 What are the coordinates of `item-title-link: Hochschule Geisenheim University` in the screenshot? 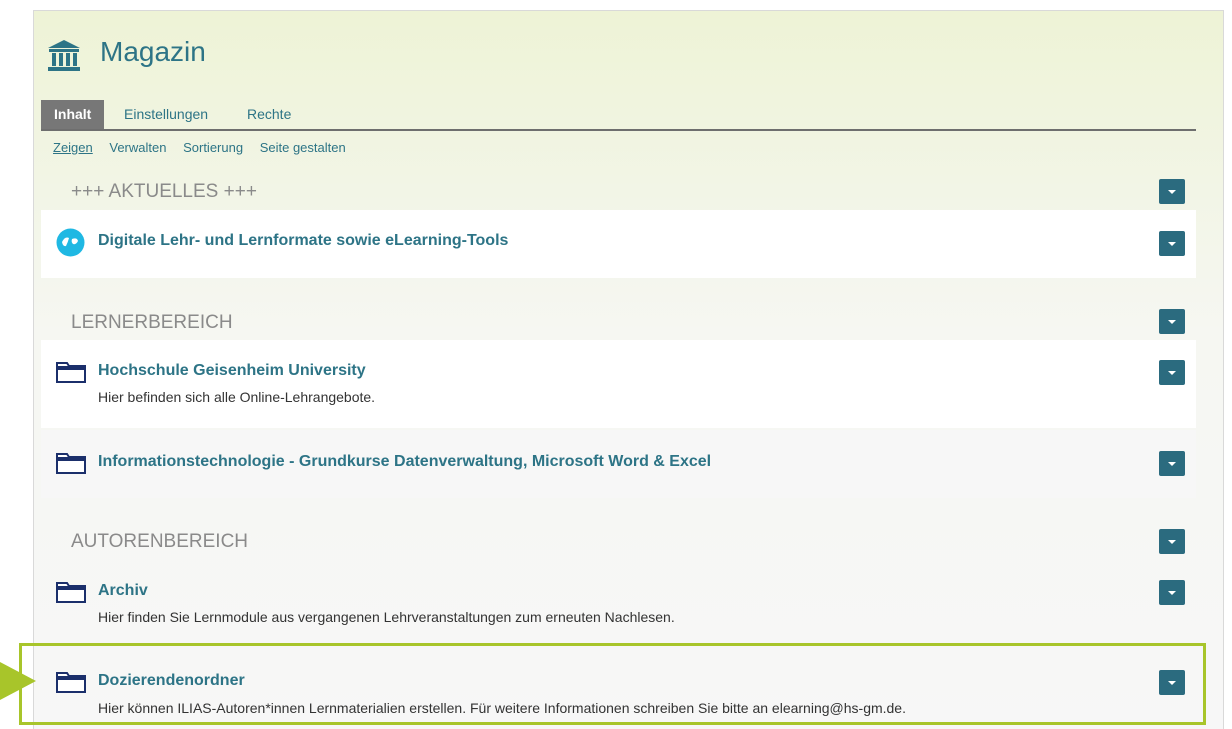 It's located at (232, 371).